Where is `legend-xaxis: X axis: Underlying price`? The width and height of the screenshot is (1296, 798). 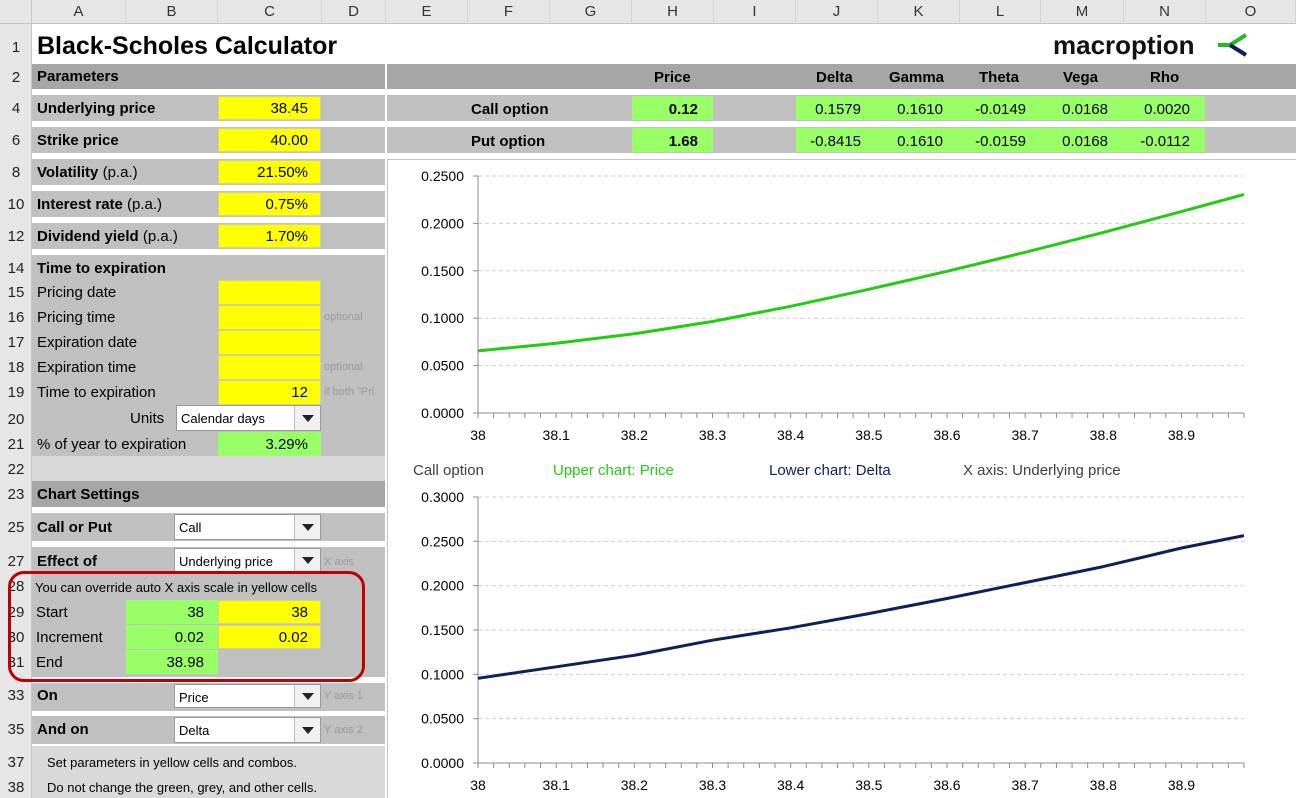
legend-xaxis: X axis: Underlying price is located at coordinates (1042, 470).